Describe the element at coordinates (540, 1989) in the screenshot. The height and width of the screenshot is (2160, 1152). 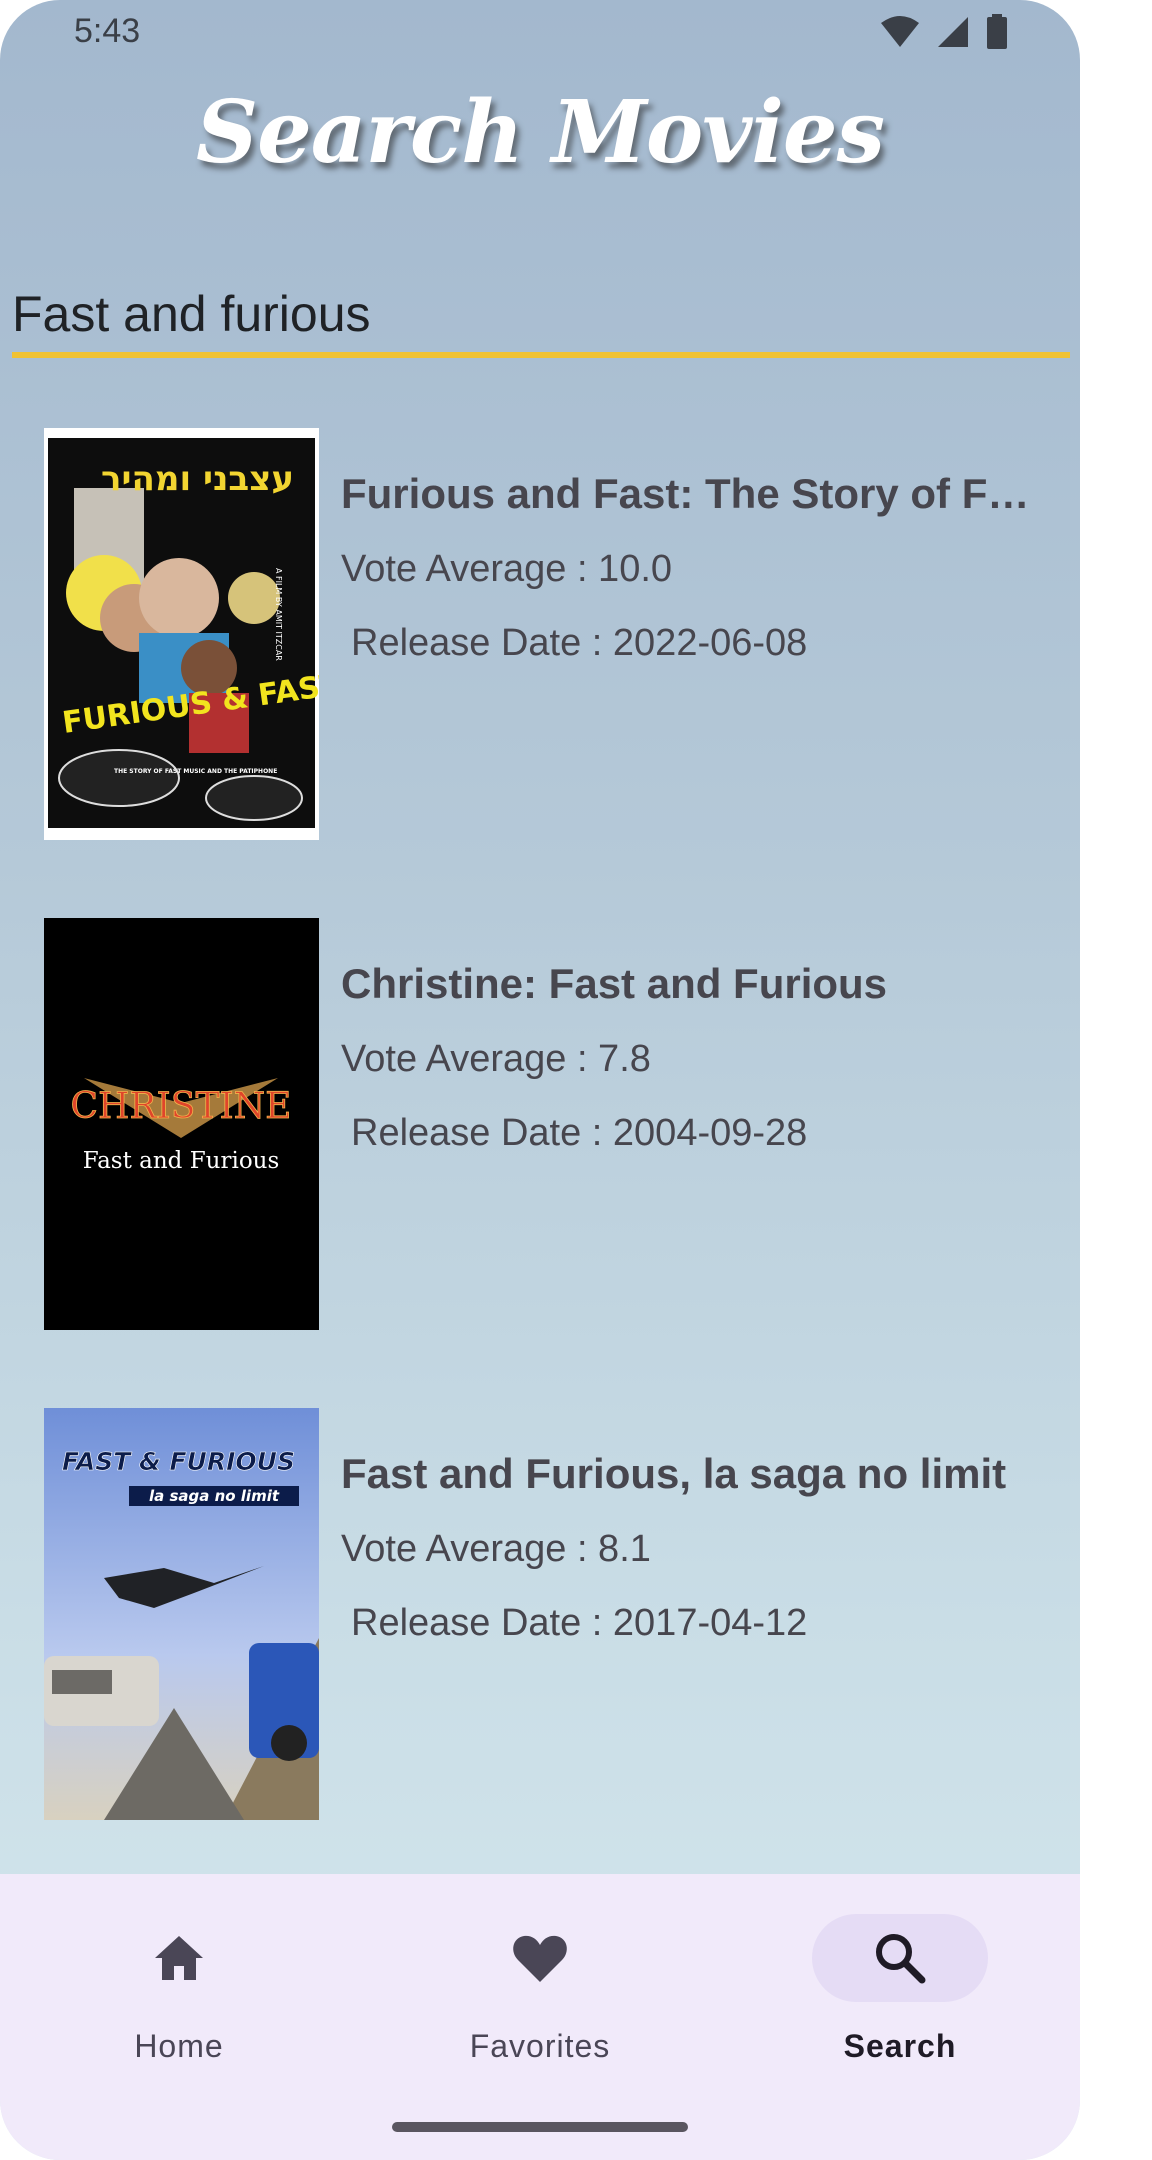
I see `nav-item-favorites: Favorites` at that location.